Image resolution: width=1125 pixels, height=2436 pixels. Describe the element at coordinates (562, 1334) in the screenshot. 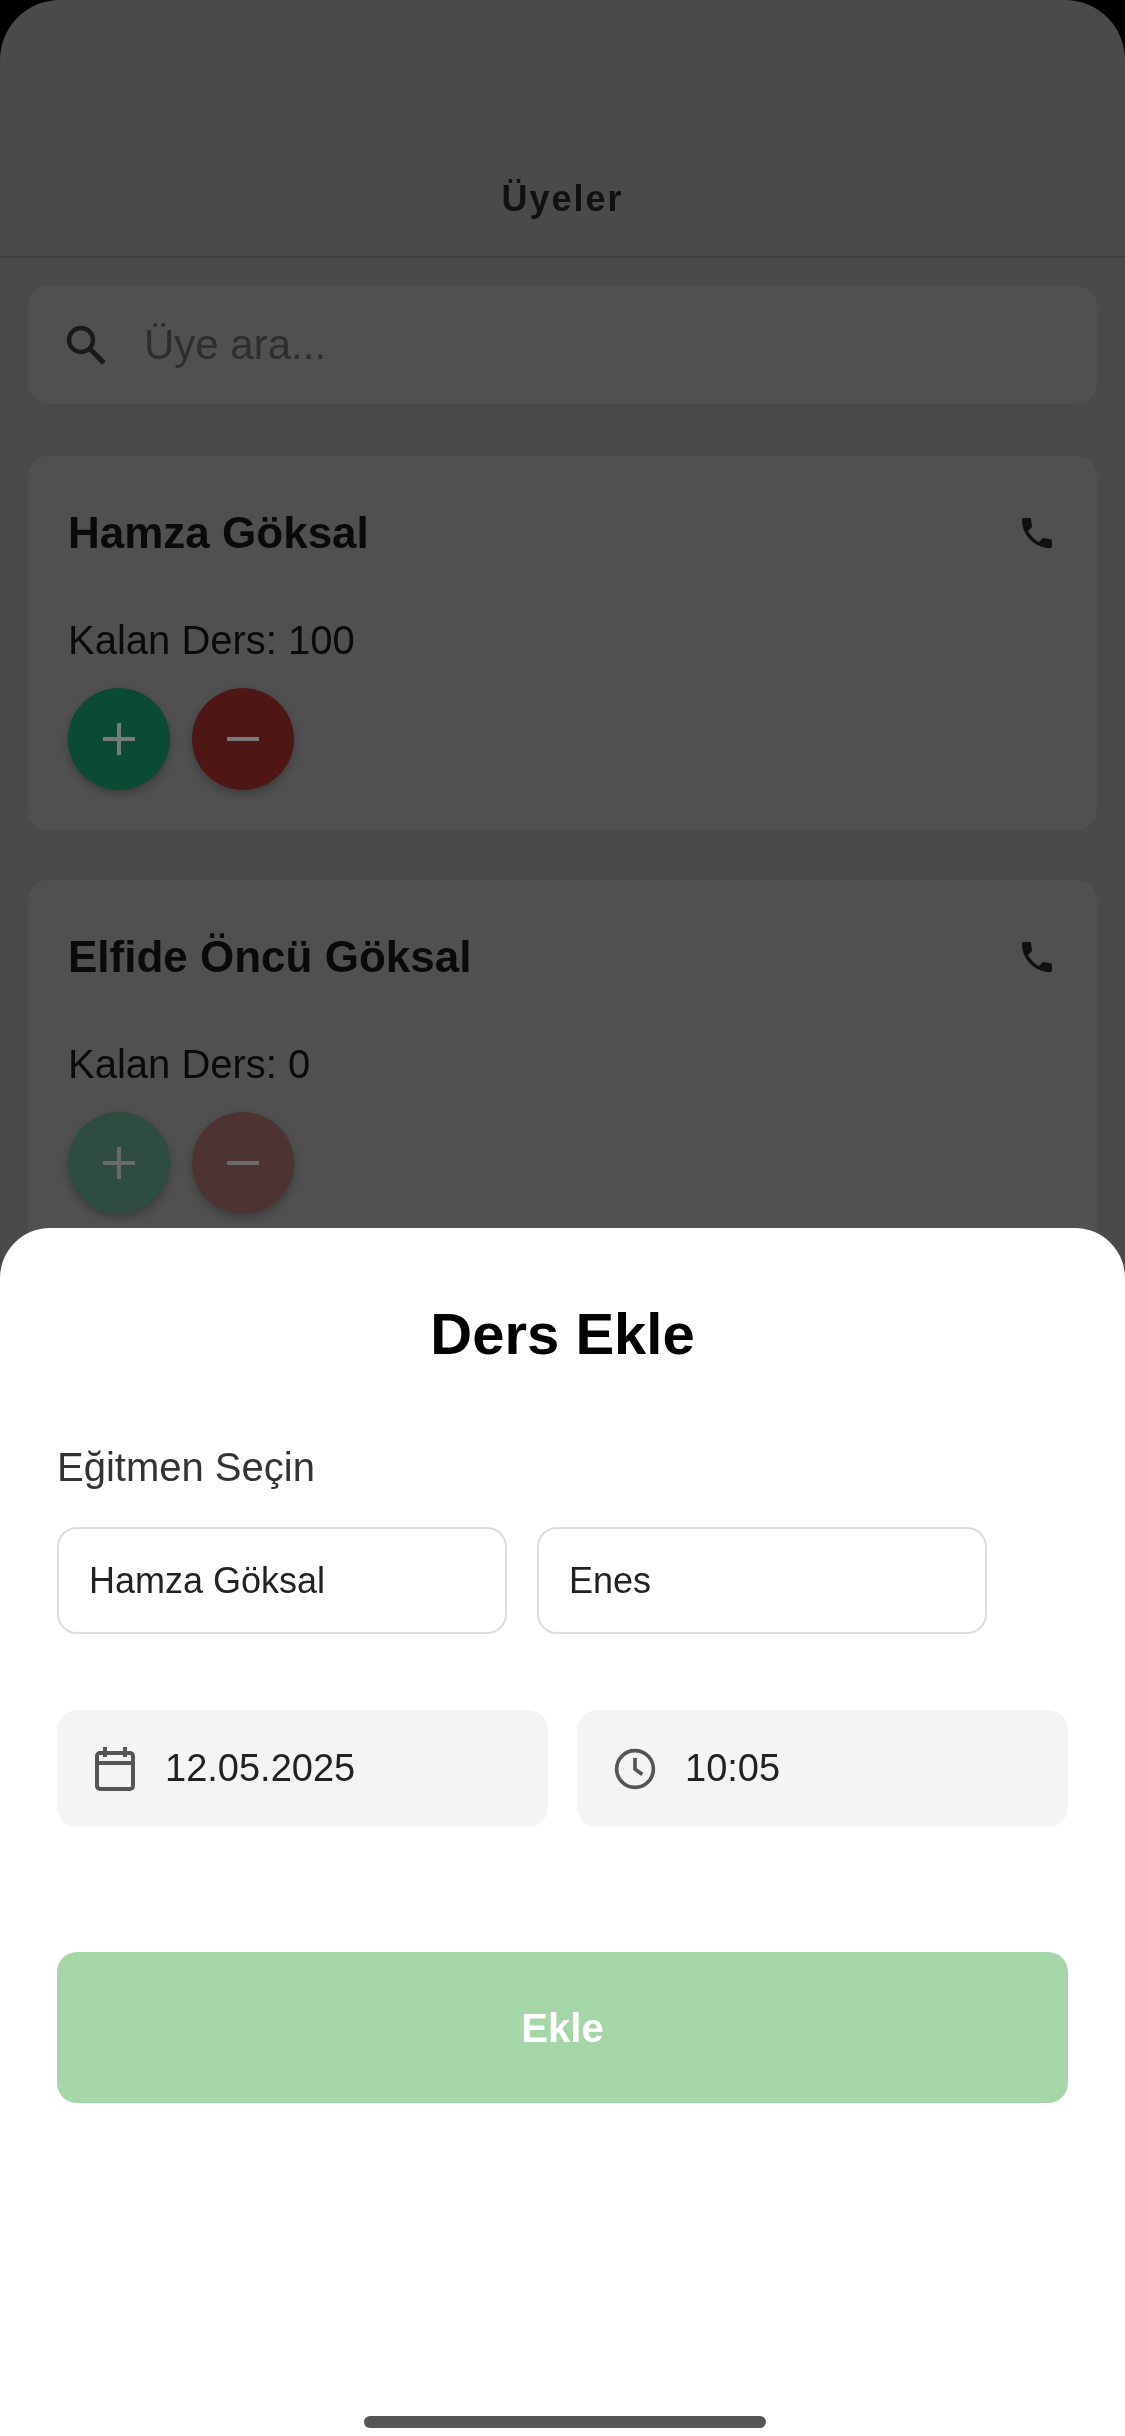

I see `sheet-title: Ders Ekle` at that location.